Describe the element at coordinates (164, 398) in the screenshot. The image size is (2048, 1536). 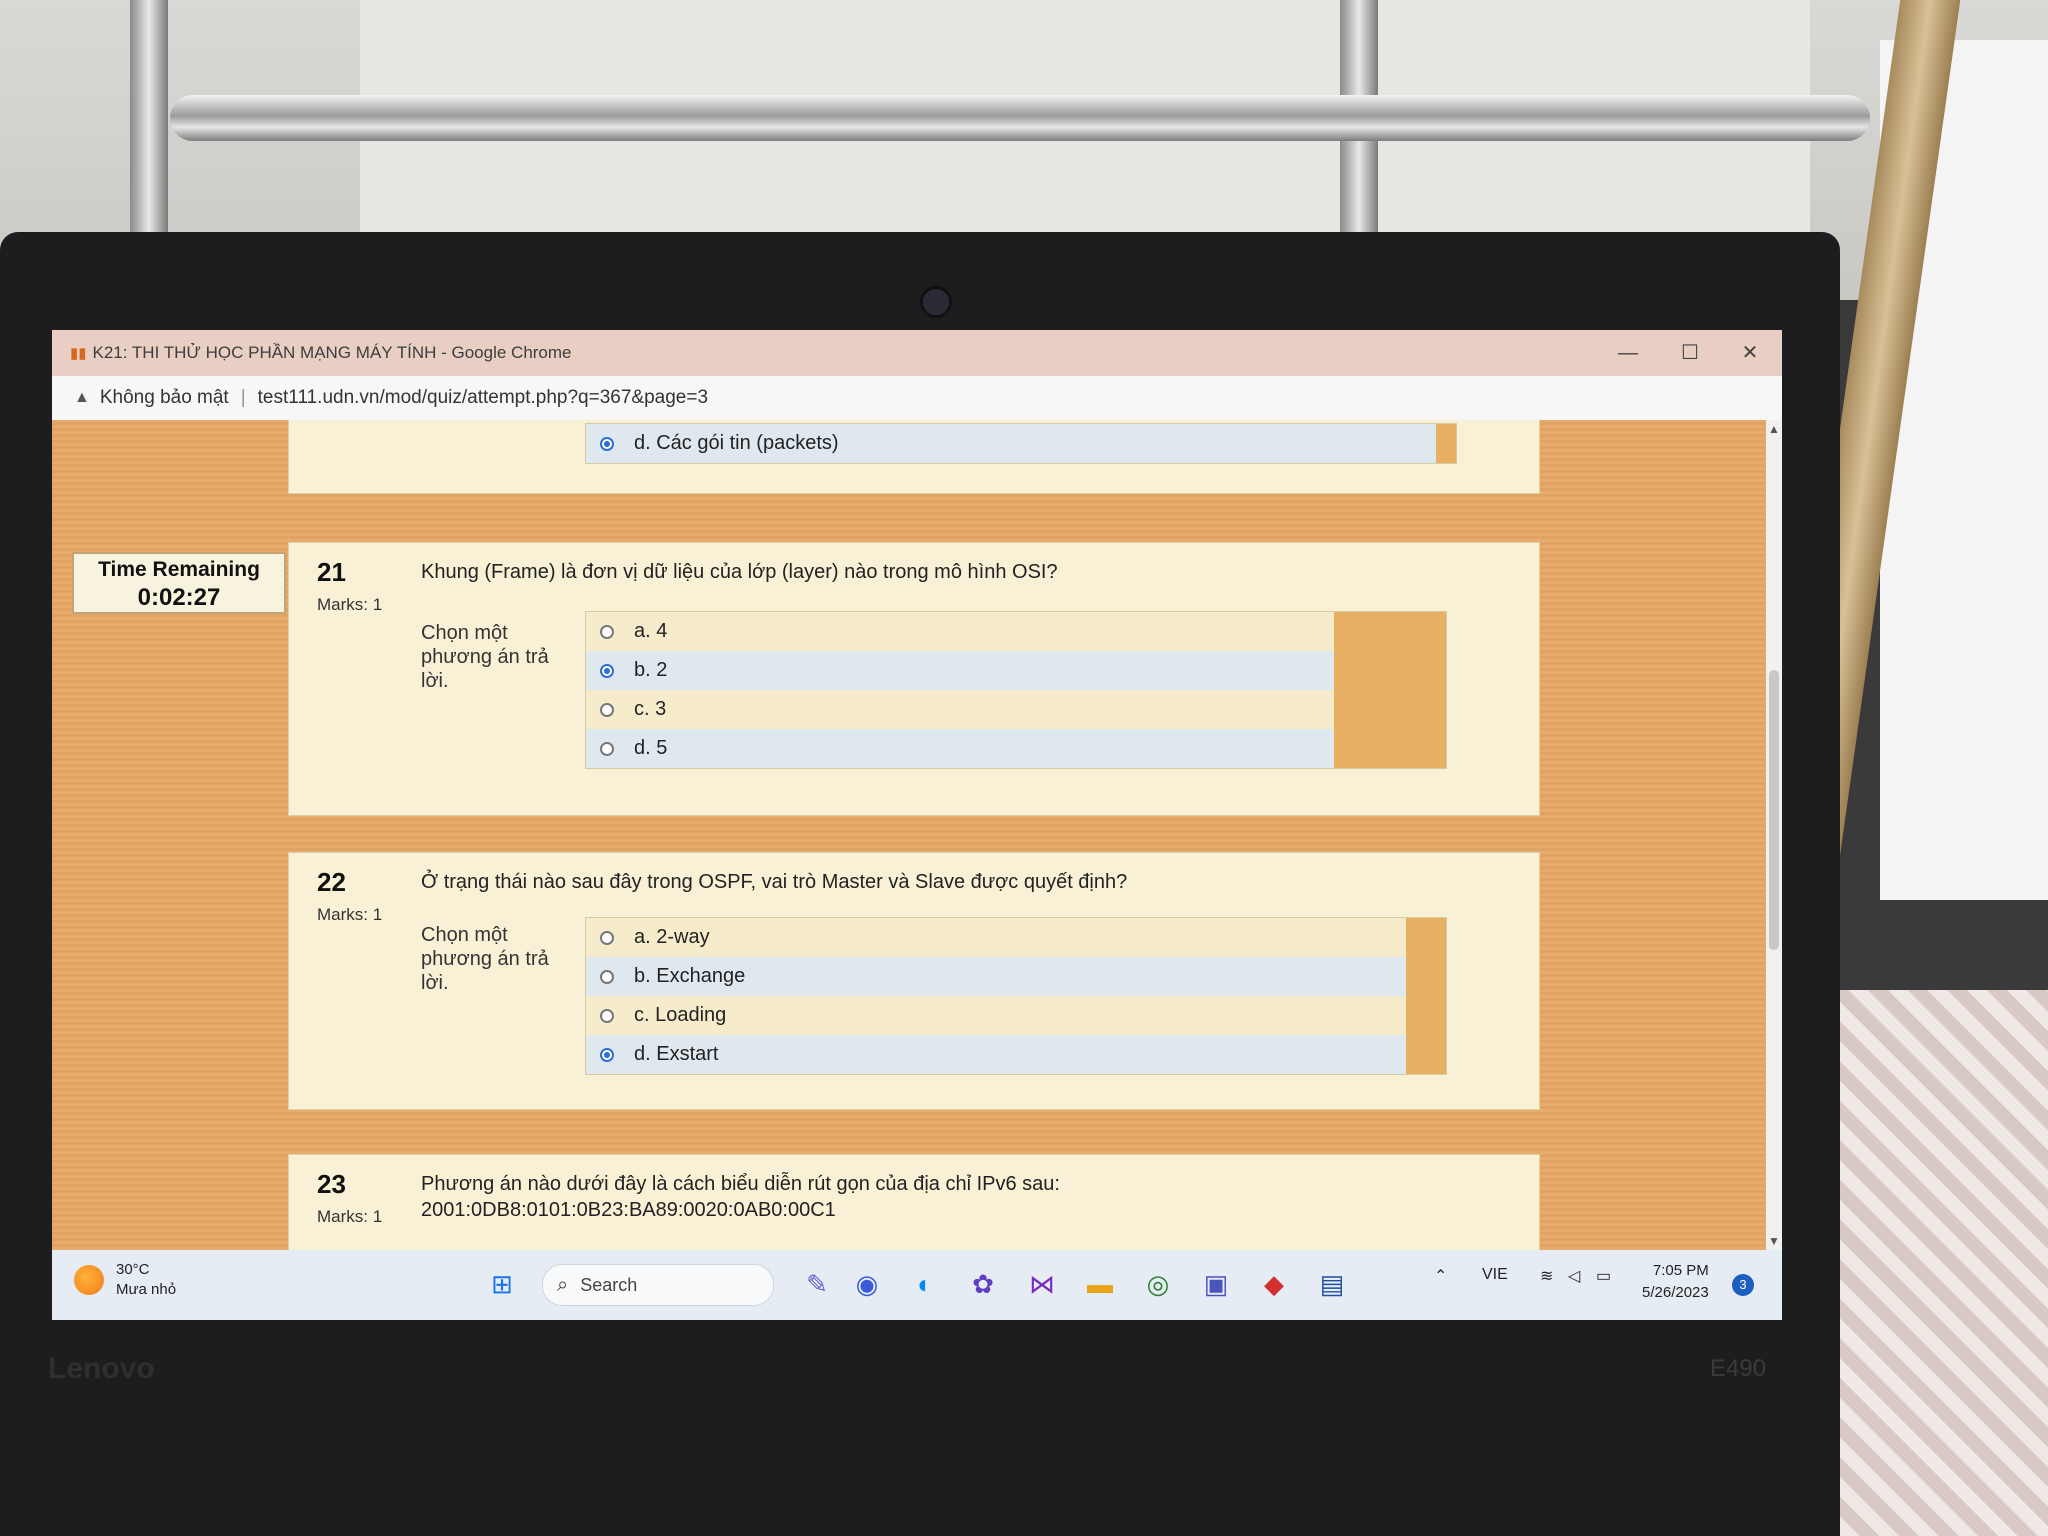
I see `security-label: Không bảo mật` at that location.